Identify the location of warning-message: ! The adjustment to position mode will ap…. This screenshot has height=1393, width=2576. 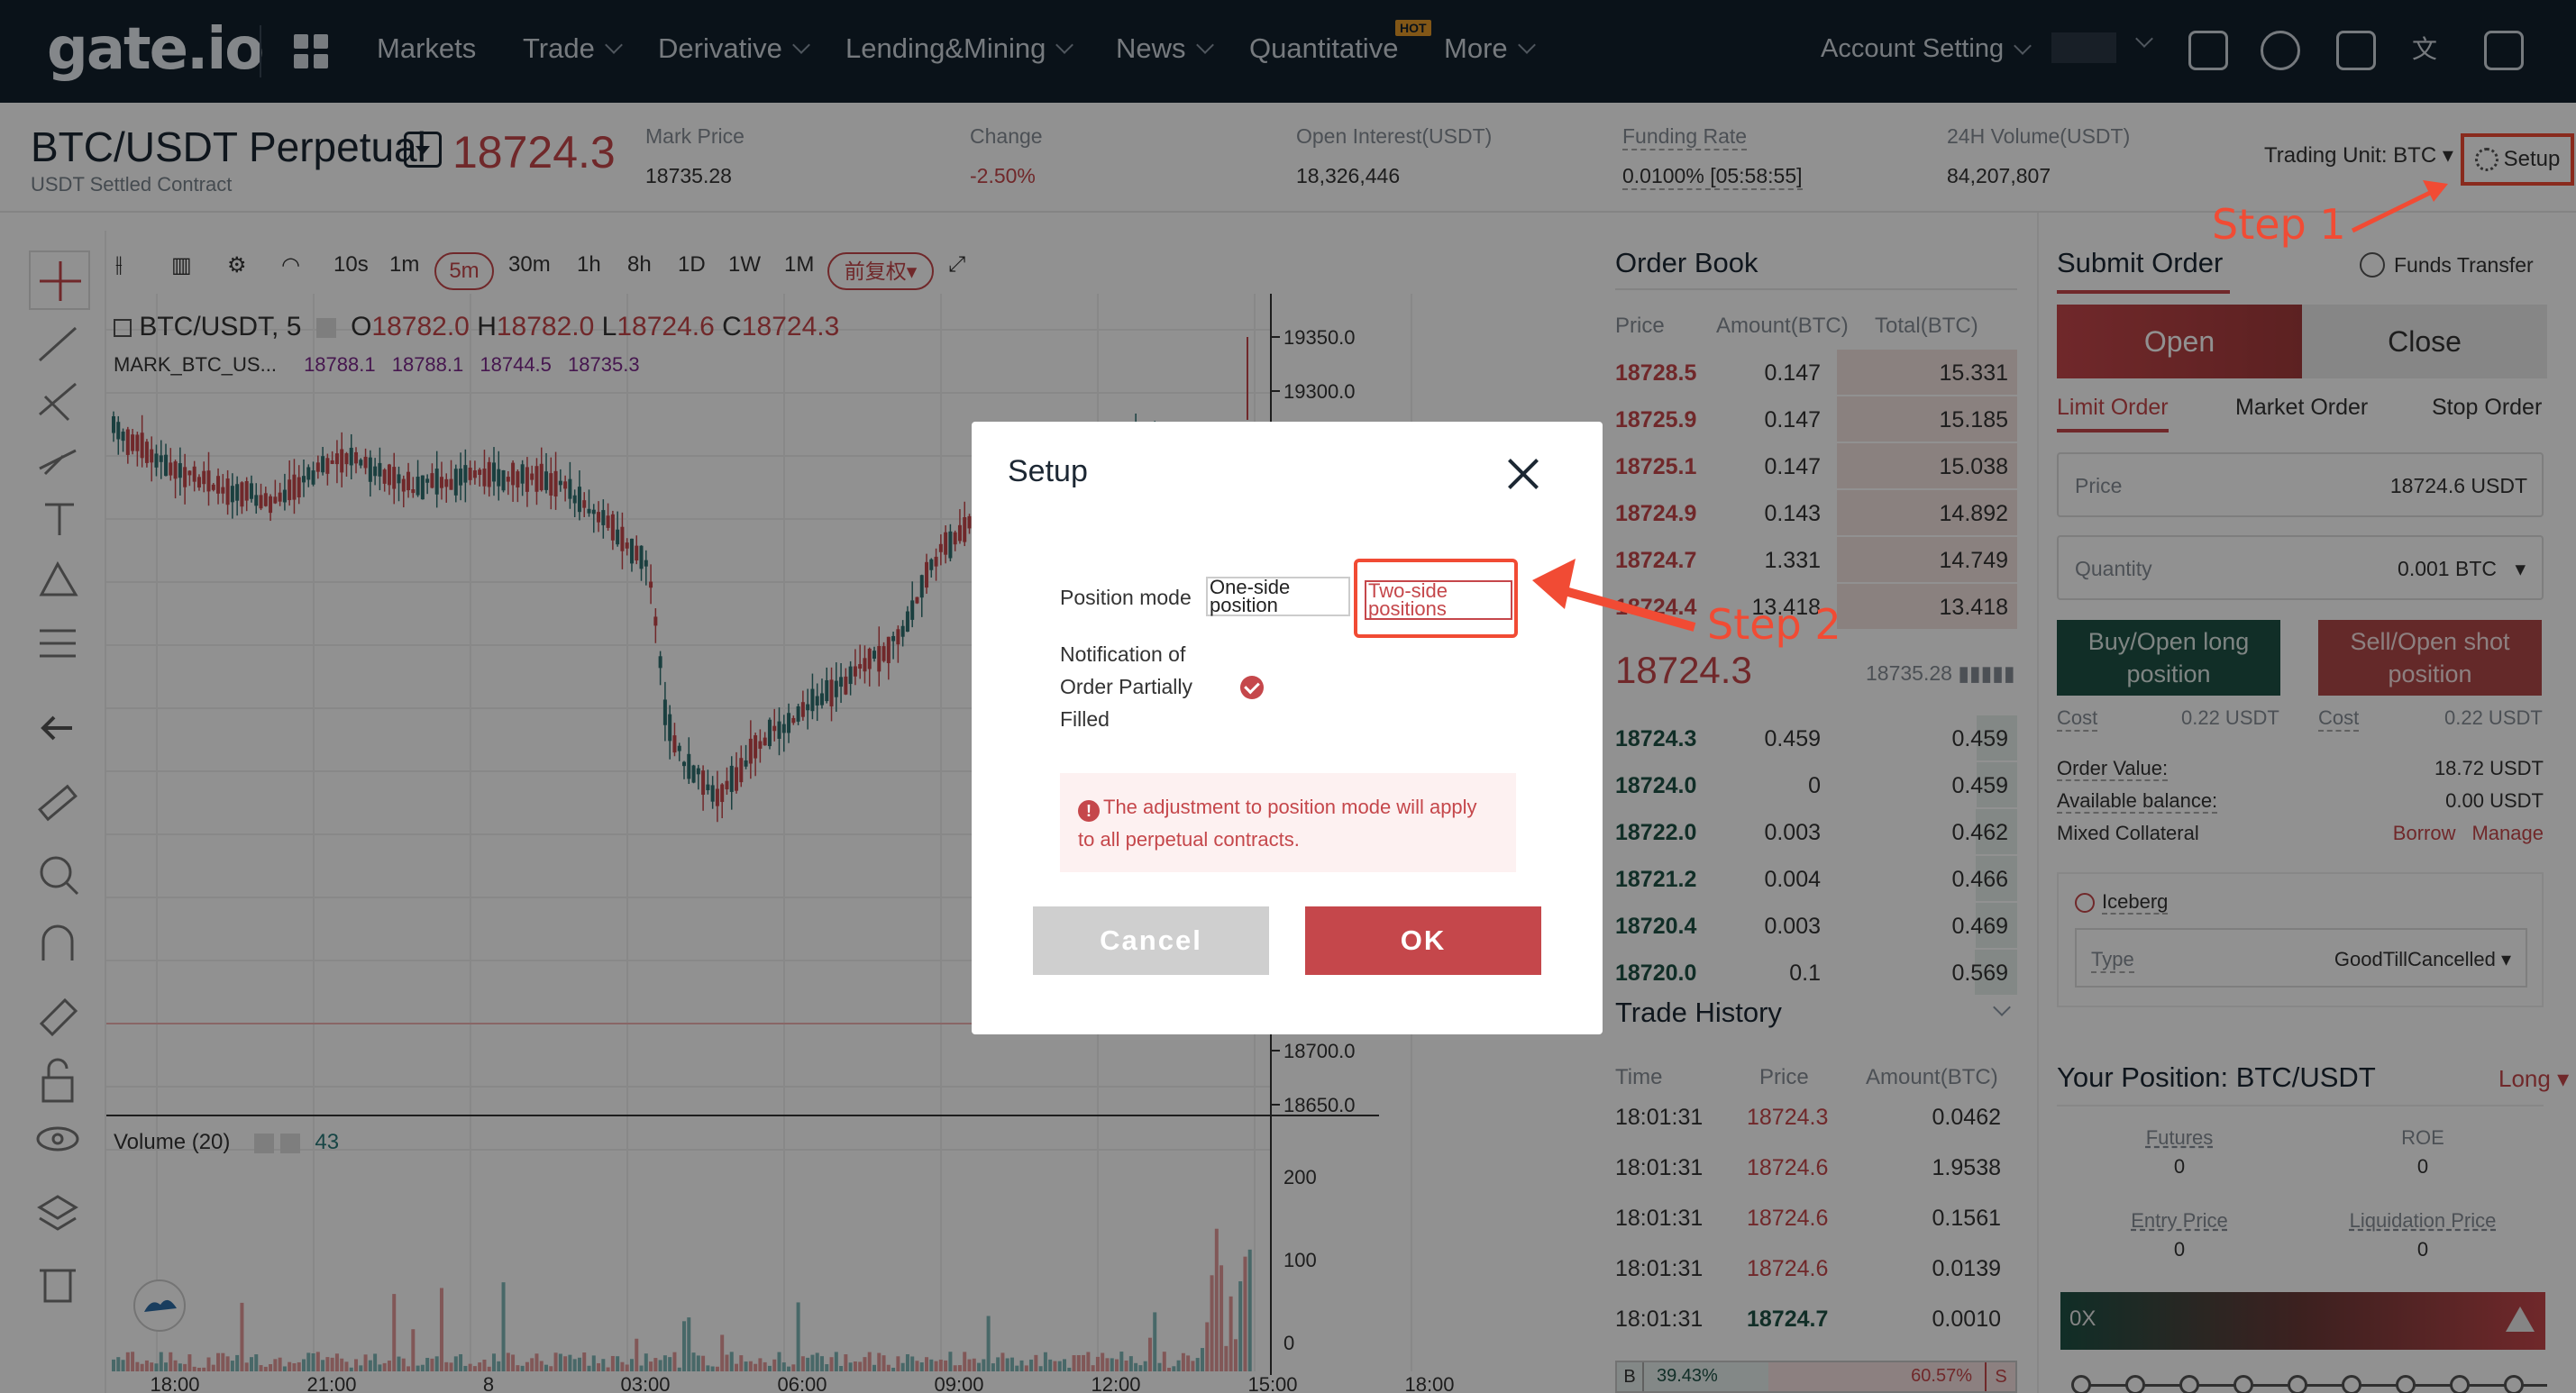
(1288, 823).